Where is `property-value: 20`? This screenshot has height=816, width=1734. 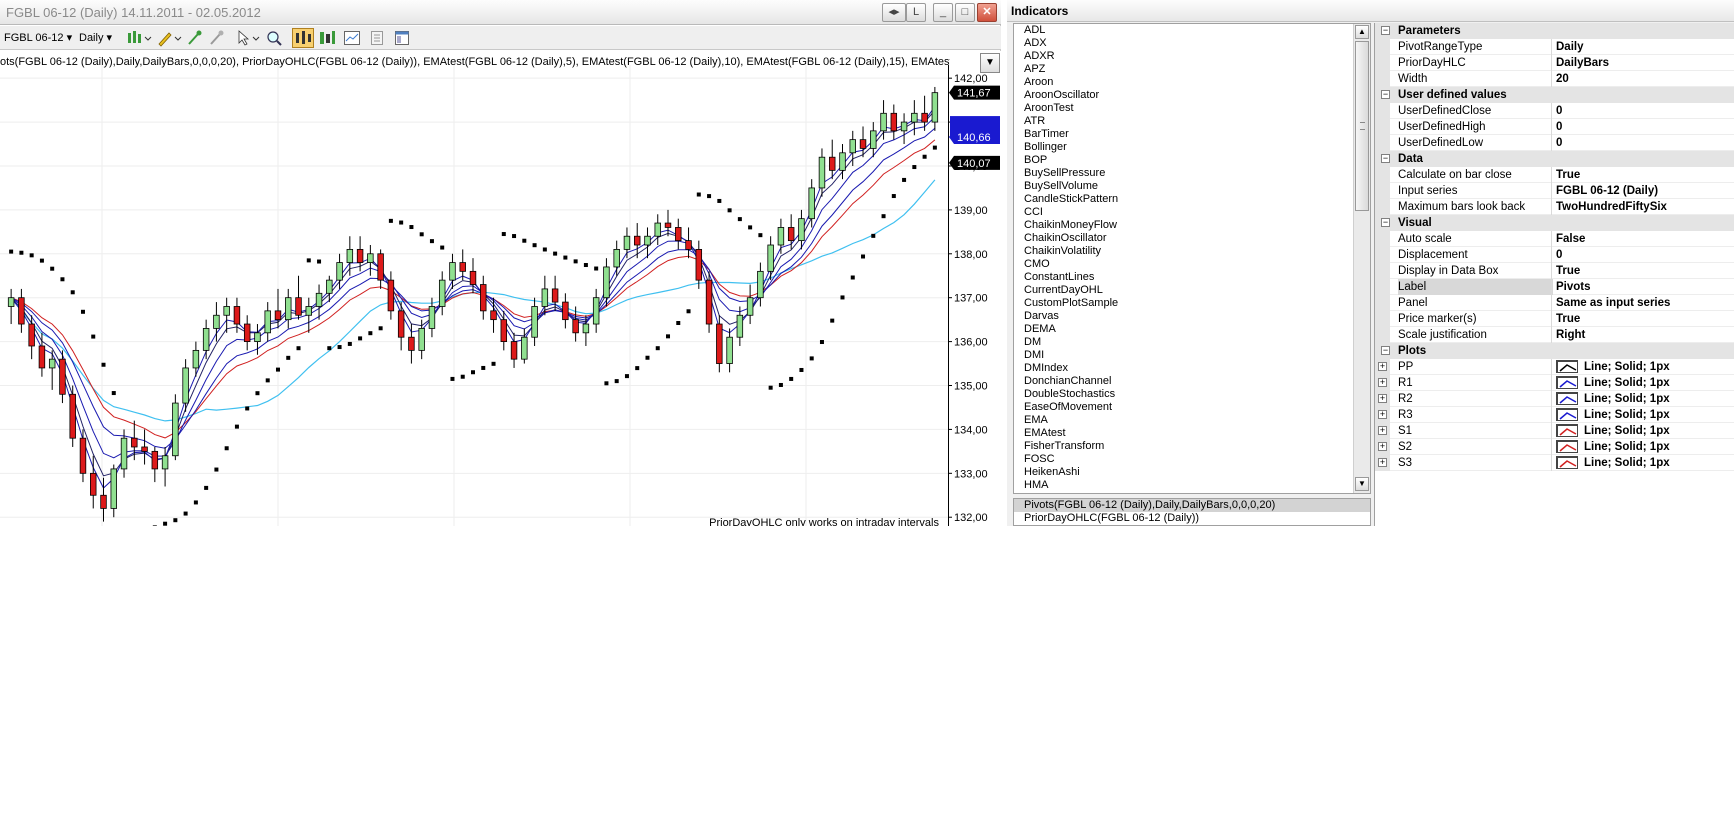 property-value: 20 is located at coordinates (1642, 79).